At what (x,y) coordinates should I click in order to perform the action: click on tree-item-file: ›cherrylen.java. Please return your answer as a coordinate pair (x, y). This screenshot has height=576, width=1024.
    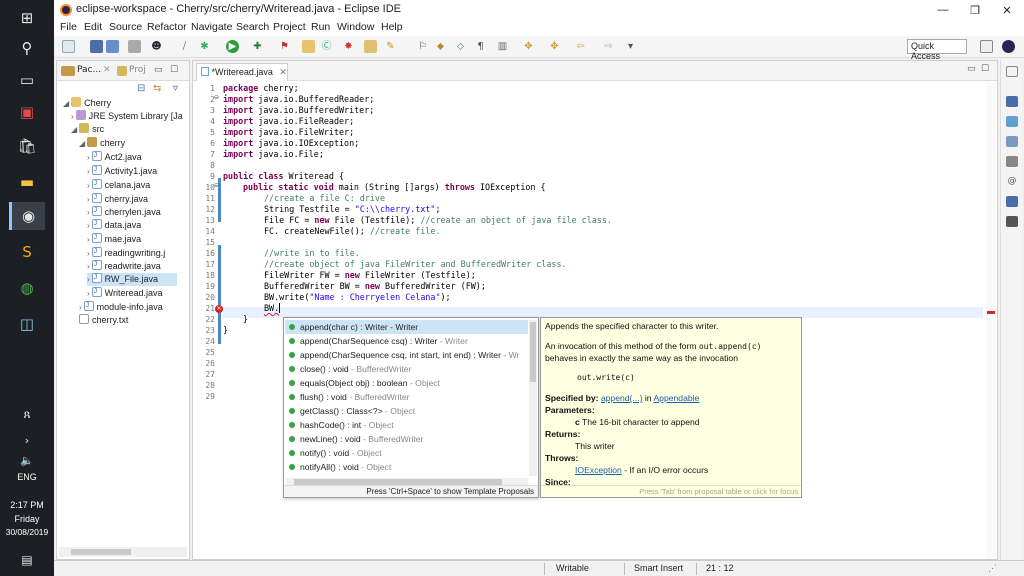
    Looking at the image, I should click on (124, 211).